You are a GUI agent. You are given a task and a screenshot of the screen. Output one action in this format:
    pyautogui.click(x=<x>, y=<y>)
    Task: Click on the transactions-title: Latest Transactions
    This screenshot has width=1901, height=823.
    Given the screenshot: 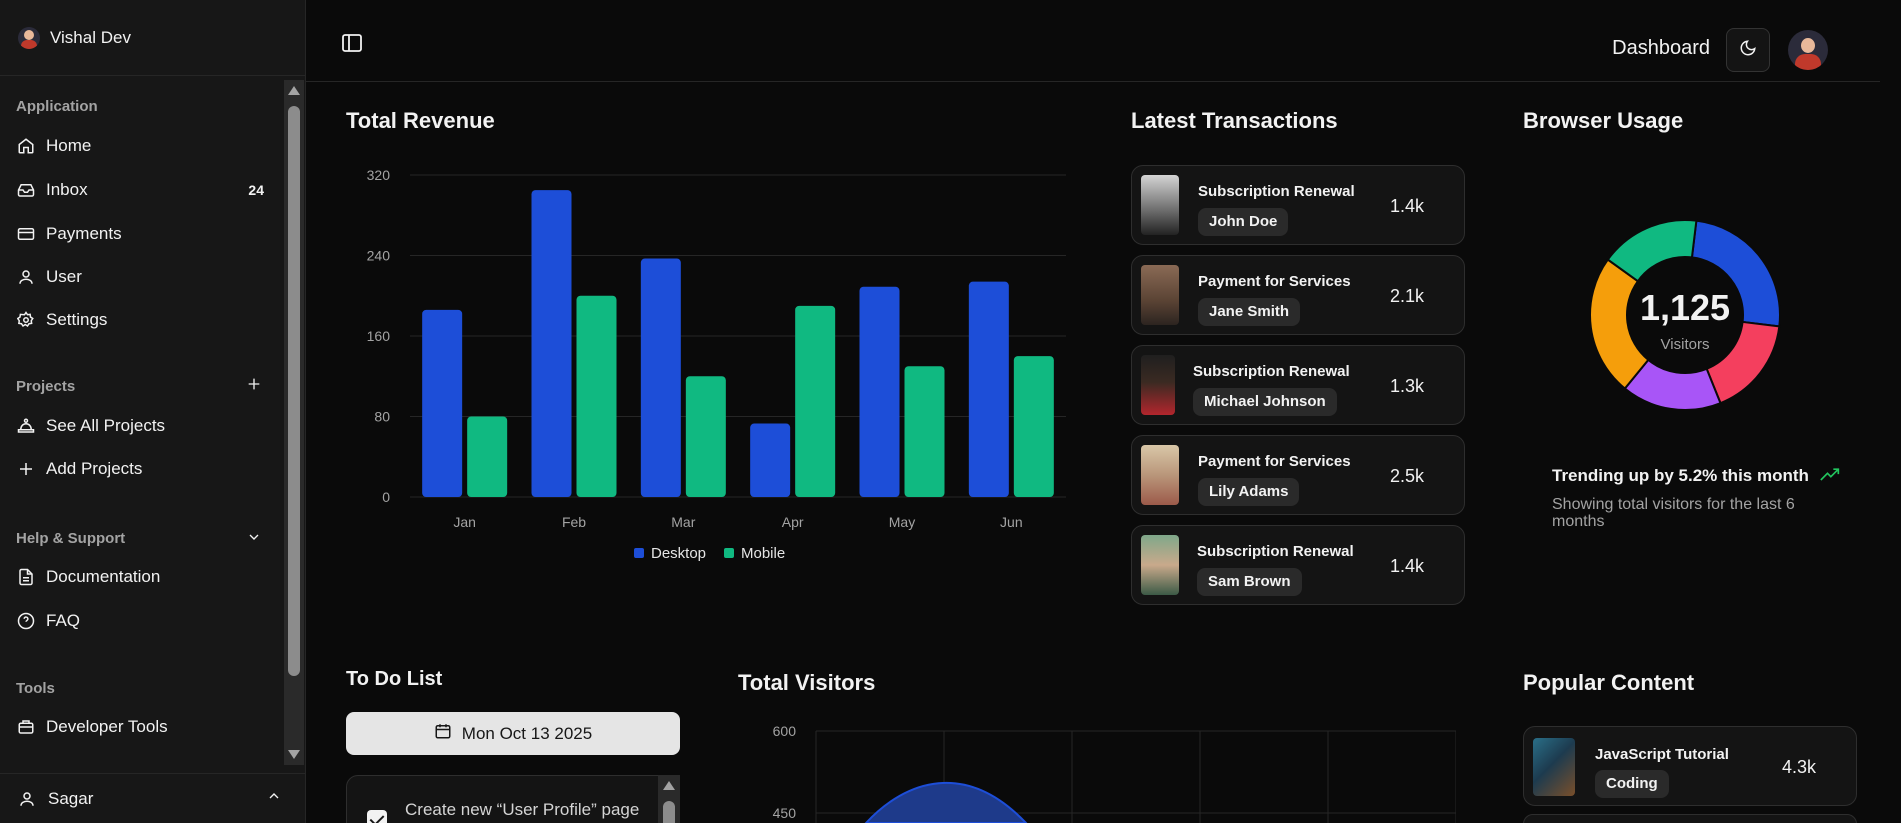 What is the action you would take?
    pyautogui.click(x=1234, y=120)
    